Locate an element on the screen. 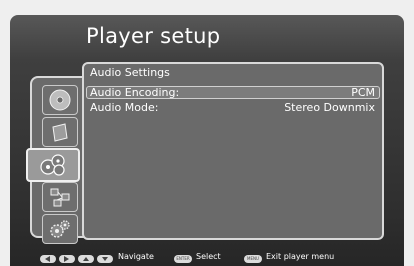  left-arrow-key-icon is located at coordinates (48, 259).